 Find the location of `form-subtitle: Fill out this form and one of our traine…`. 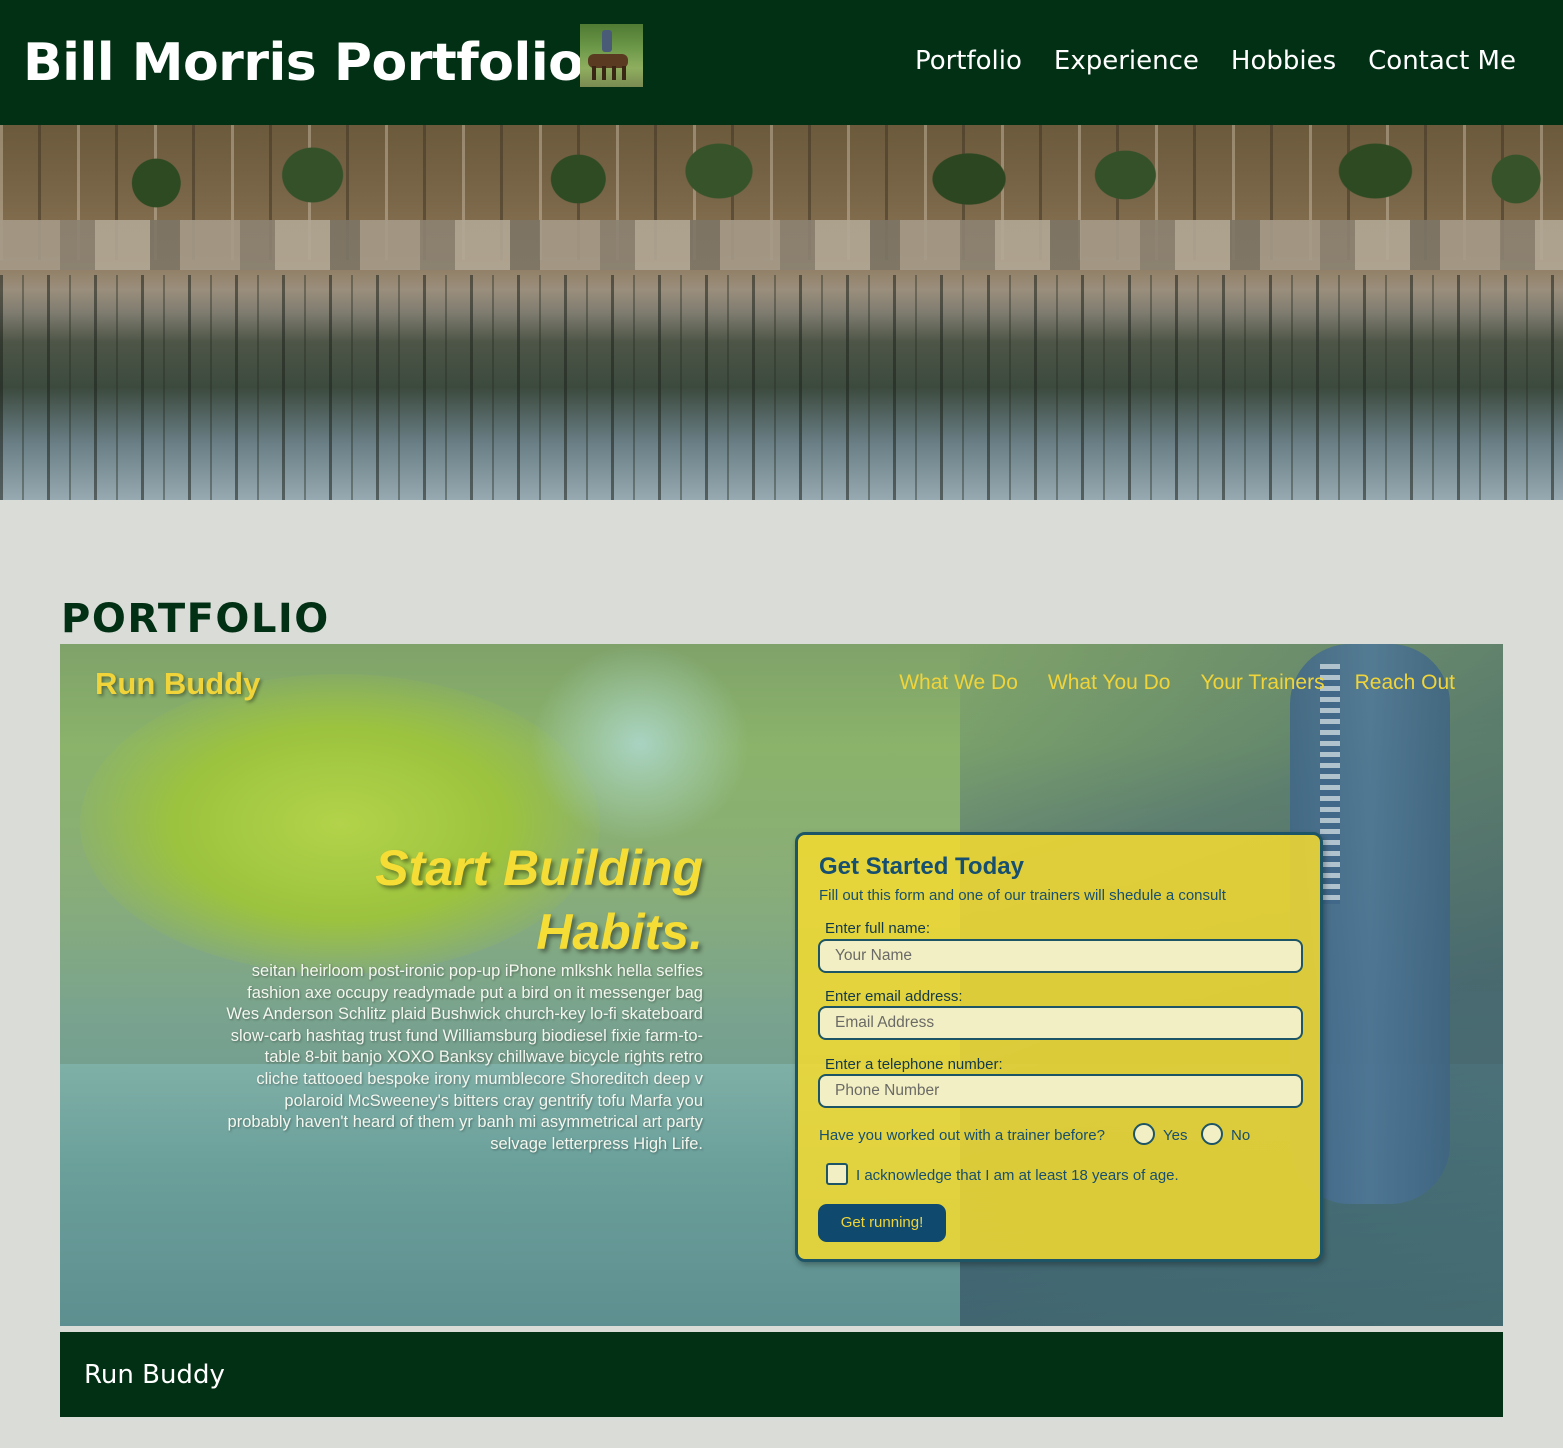

form-subtitle: Fill out this form and one of our traine… is located at coordinates (1022, 895).